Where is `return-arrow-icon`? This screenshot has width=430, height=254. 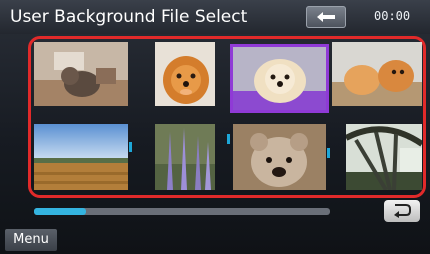
return-arrow-icon is located at coordinates (402, 211).